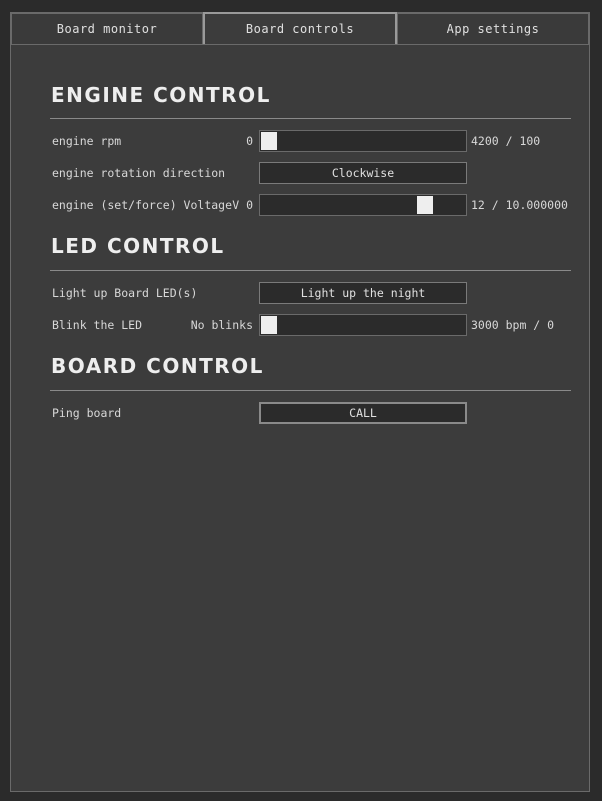 The height and width of the screenshot is (801, 602). What do you see at coordinates (269, 141) in the screenshot?
I see `engine-rpm-slider-thumb` at bounding box center [269, 141].